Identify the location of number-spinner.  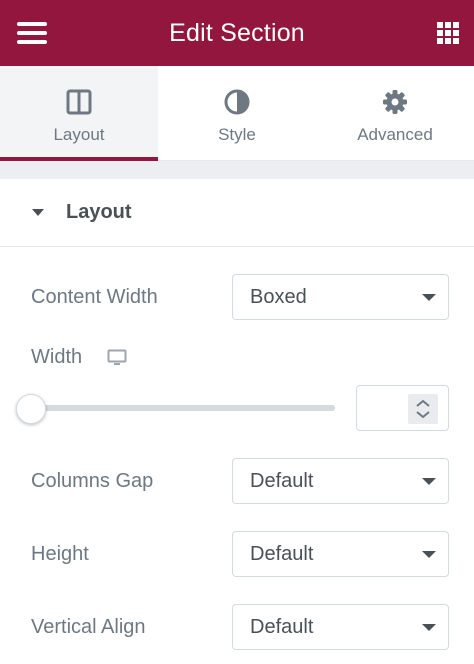
(423, 409).